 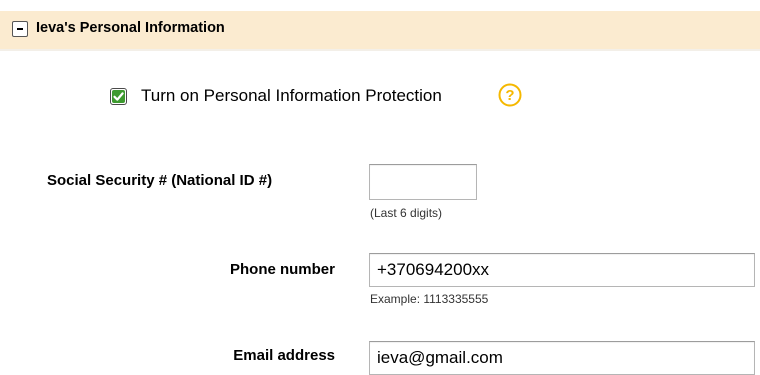 What do you see at coordinates (406, 213) in the screenshot?
I see `ssn-hint: (Last 6 digits)` at bounding box center [406, 213].